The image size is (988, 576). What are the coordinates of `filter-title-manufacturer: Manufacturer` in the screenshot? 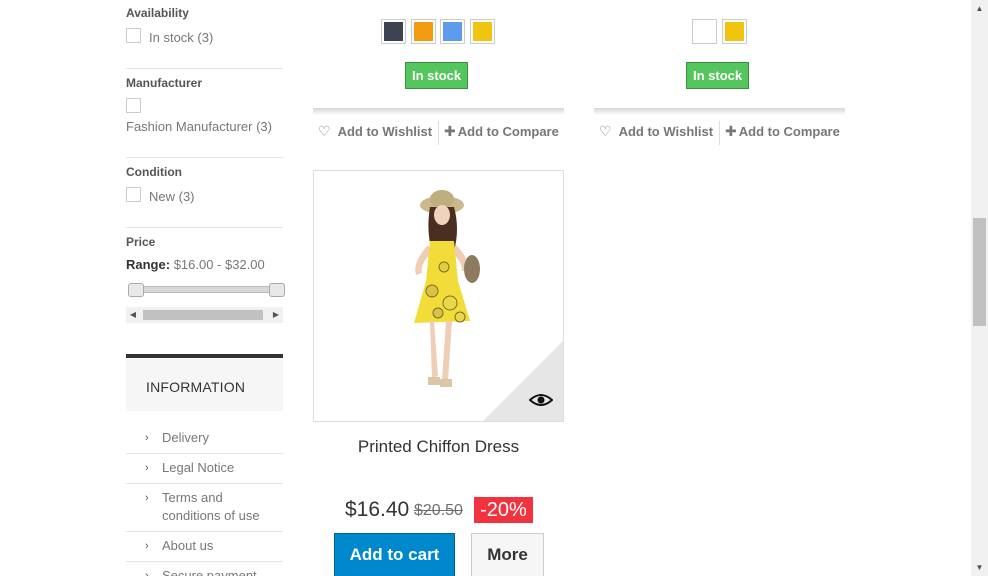 It's located at (164, 83).